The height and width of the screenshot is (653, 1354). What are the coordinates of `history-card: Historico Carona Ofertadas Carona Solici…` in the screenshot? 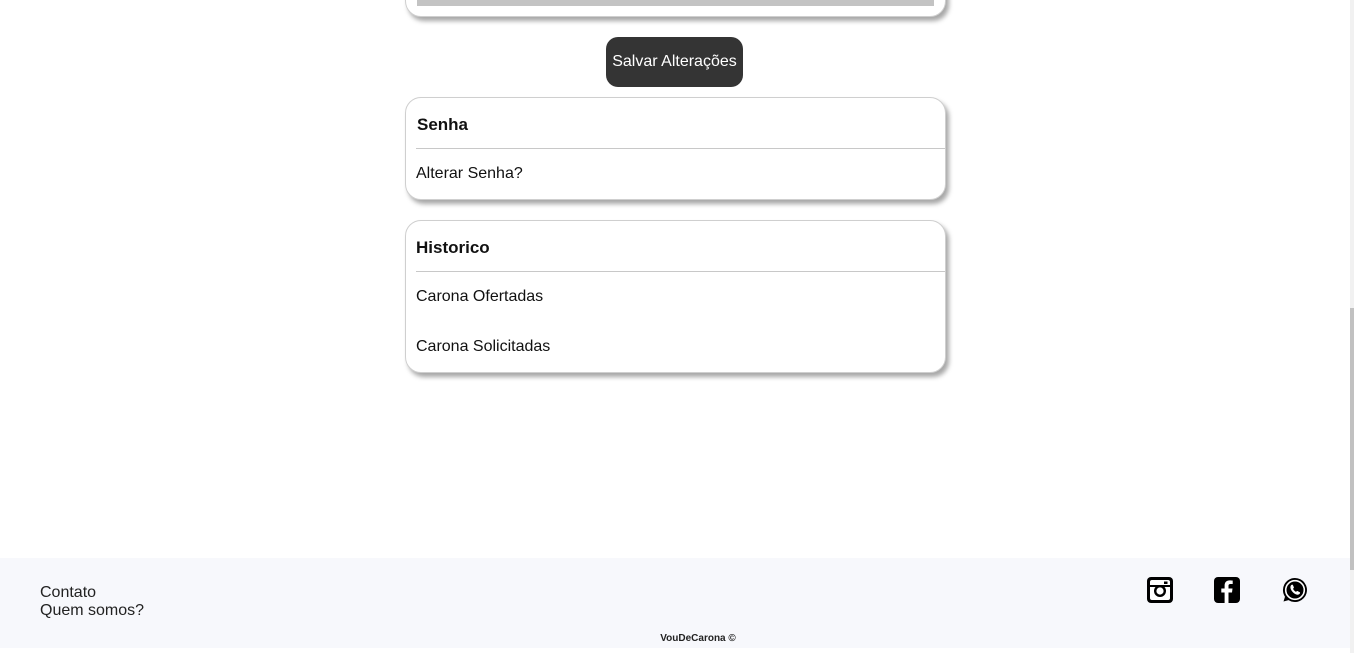 It's located at (675, 296).